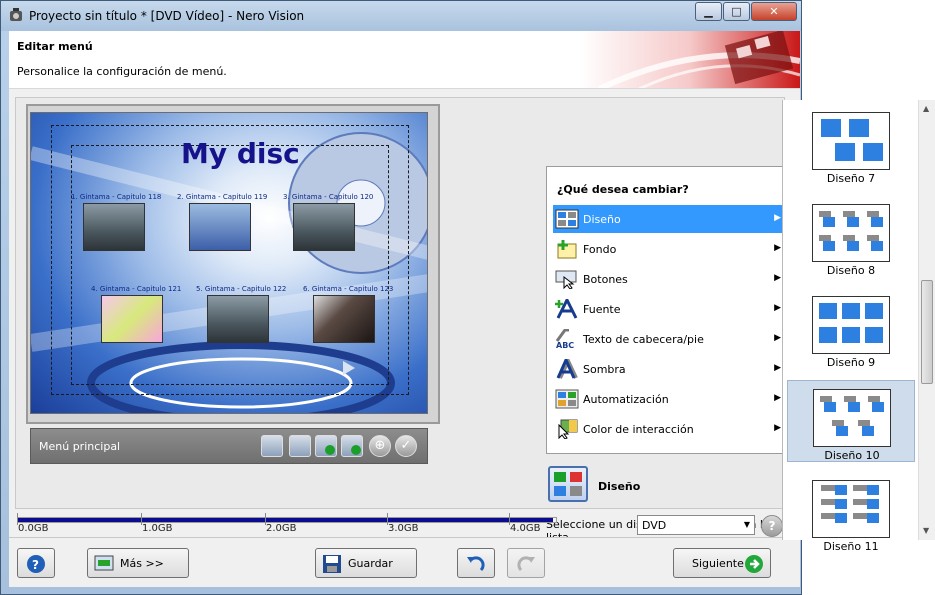 Image resolution: width=935 pixels, height=595 pixels. Describe the element at coordinates (222, 197) in the screenshot. I see `thumbnail-label: 2. Gintama - Capitulo 119` at that location.